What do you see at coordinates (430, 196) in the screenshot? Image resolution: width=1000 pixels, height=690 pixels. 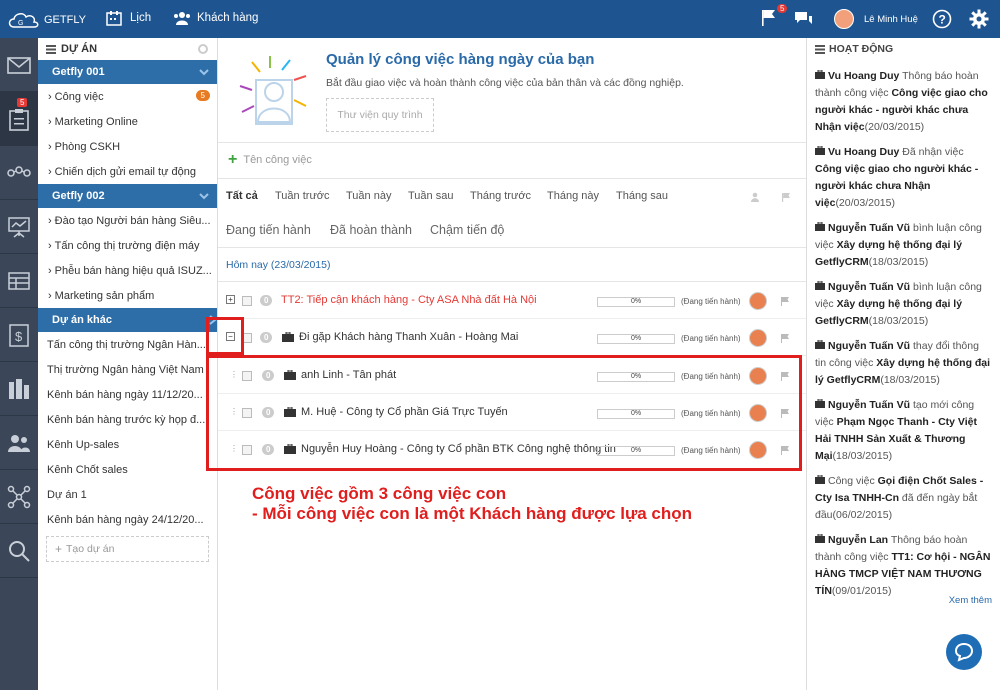 I see `tab-next-week: Tuần sau` at bounding box center [430, 196].